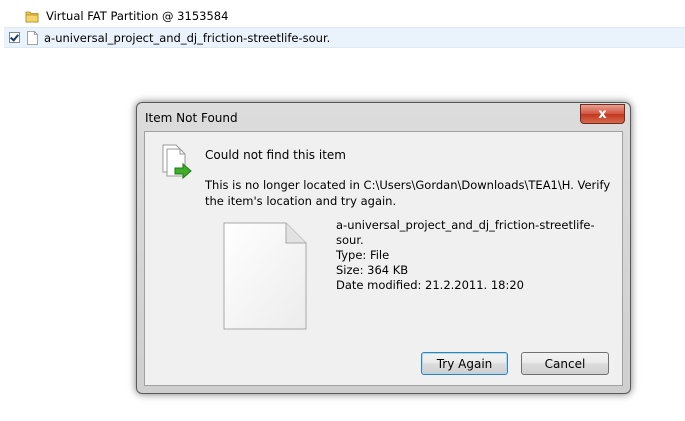  What do you see at coordinates (565, 363) in the screenshot?
I see `cancel-button: Cancel` at bounding box center [565, 363].